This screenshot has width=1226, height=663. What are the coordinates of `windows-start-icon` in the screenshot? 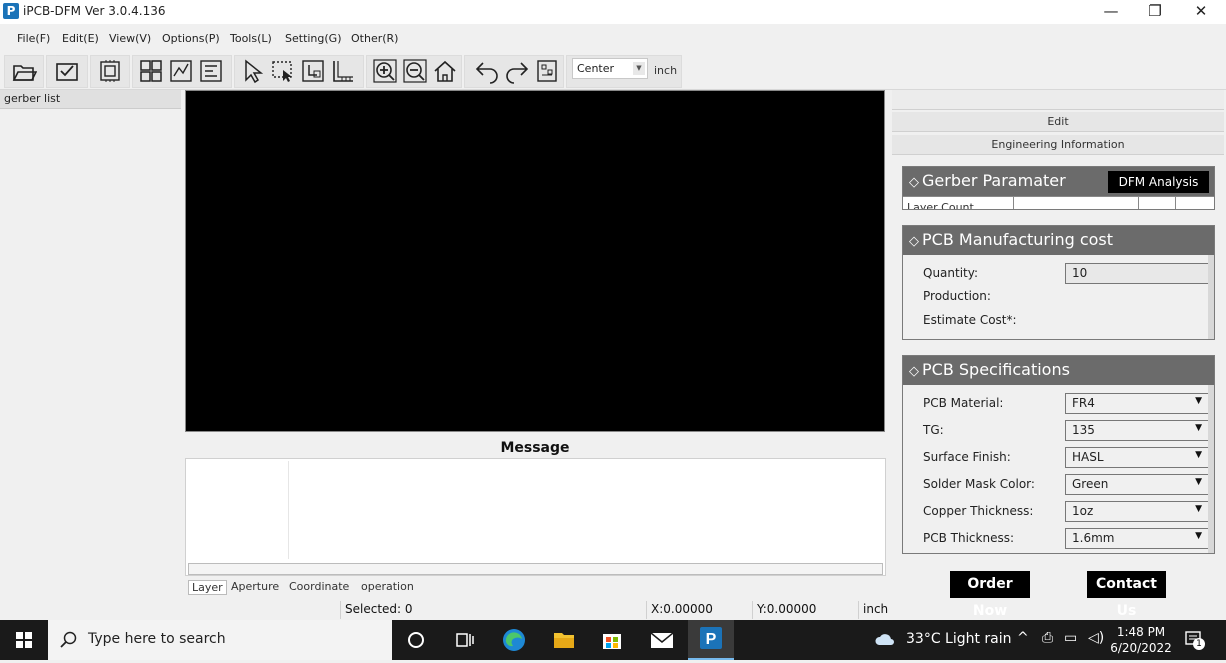 It's located at (24, 640).